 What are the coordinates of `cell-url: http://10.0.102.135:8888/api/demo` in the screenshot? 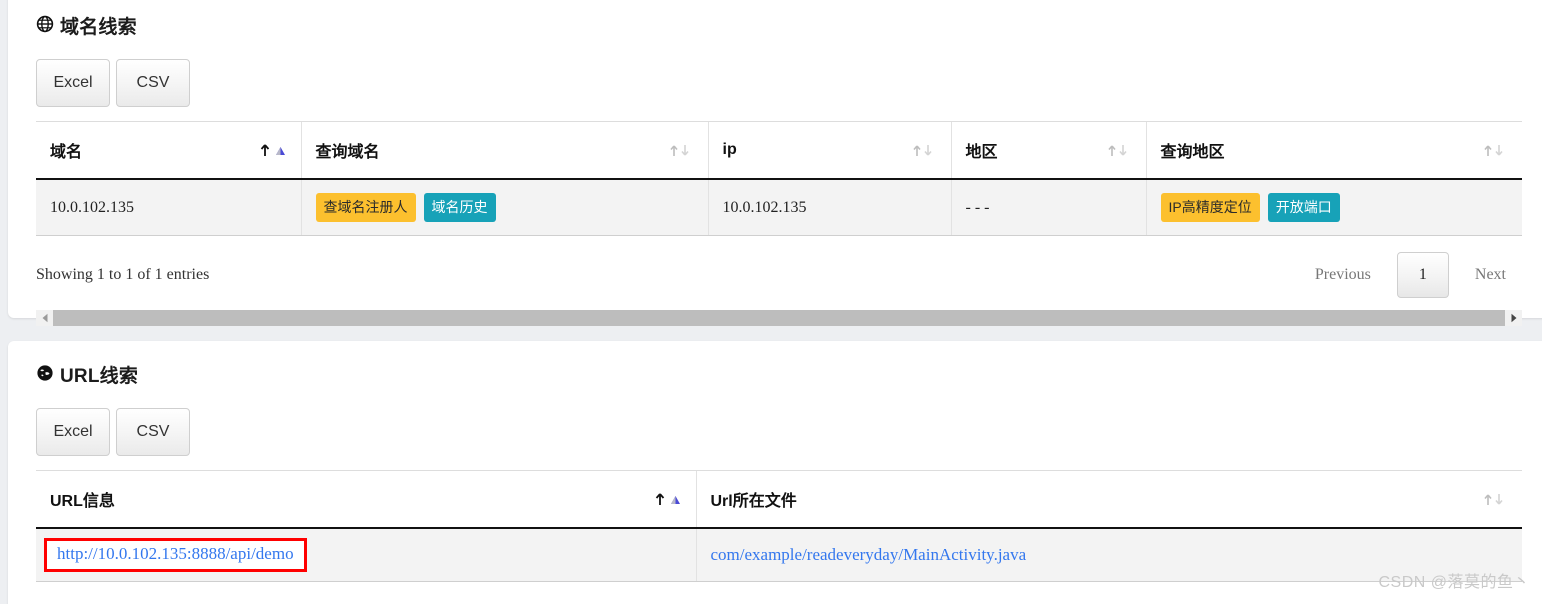 It's located at (366, 555).